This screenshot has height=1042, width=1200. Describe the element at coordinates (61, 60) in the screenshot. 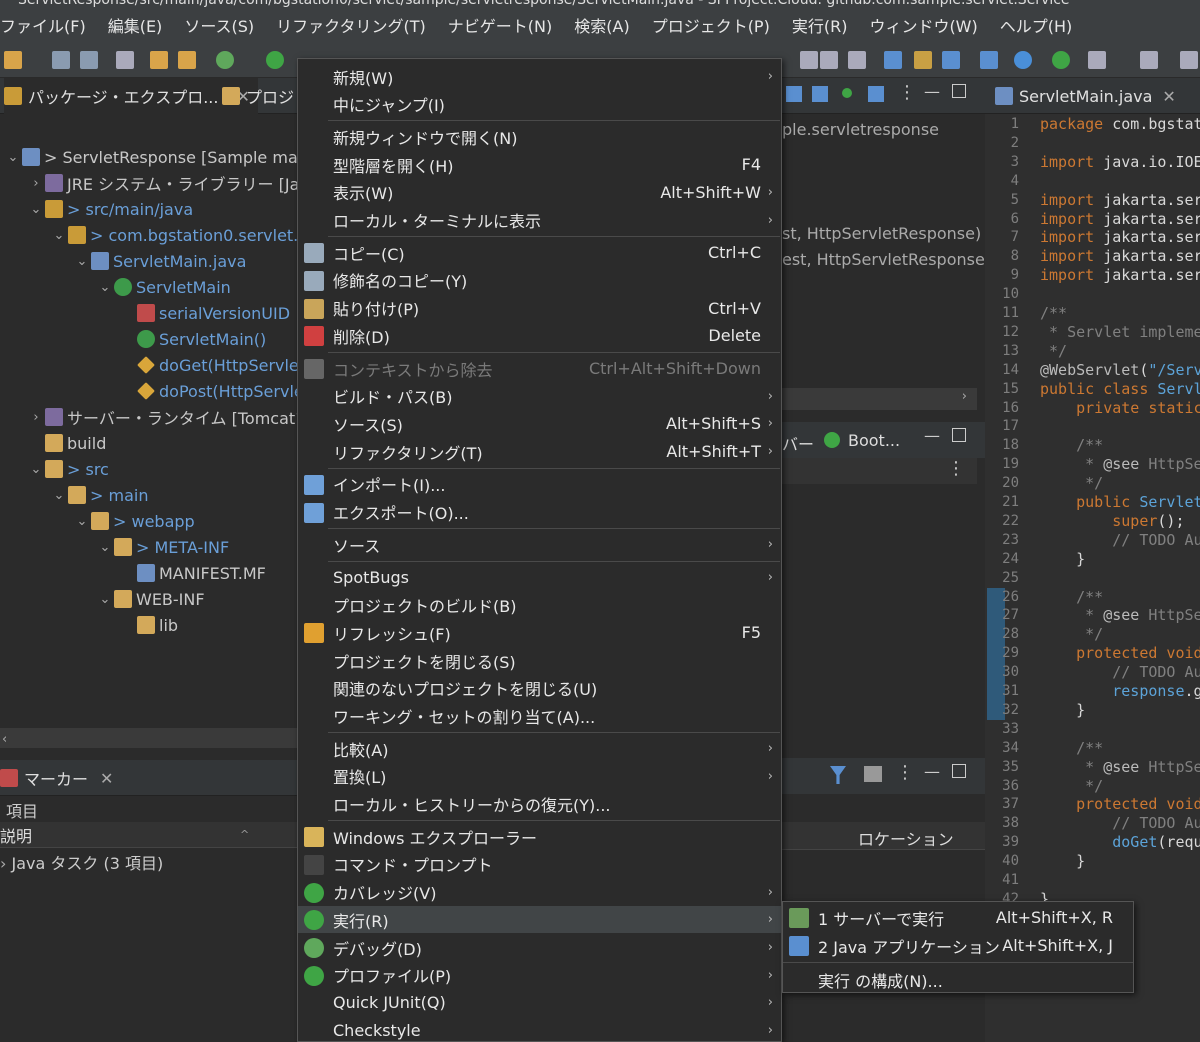

I see `save-icon` at that location.